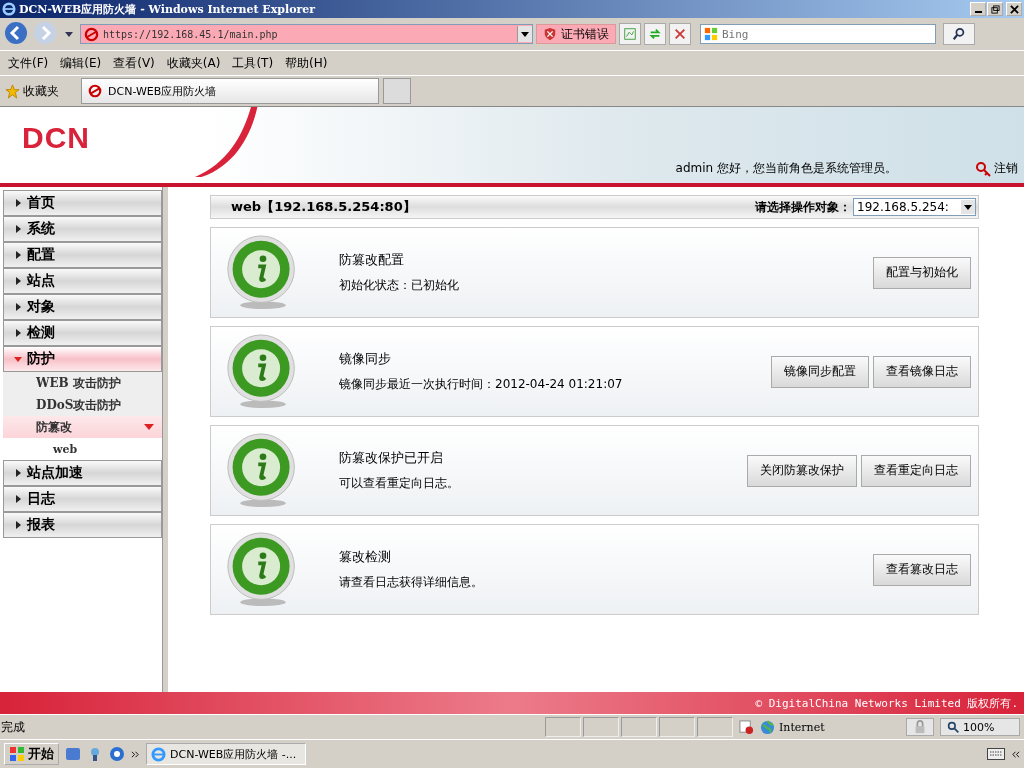 The height and width of the screenshot is (768, 1024). Describe the element at coordinates (983, 168) in the screenshot. I see `key-icon` at that location.